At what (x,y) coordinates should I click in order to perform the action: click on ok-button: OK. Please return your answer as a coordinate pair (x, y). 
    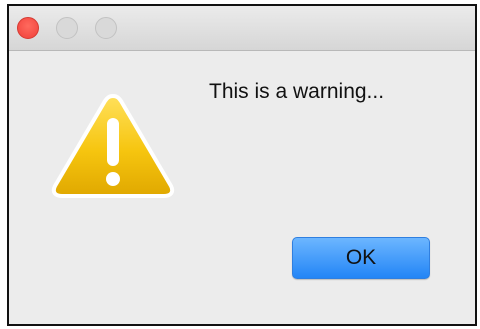
    Looking at the image, I should click on (361, 258).